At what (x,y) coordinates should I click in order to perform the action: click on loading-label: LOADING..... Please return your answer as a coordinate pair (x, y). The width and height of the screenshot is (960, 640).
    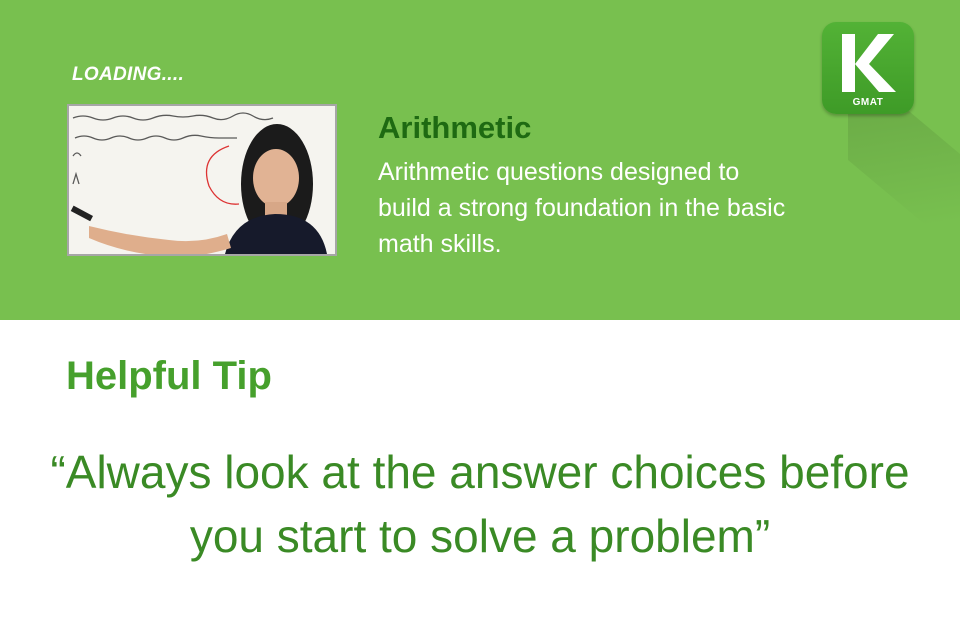
    Looking at the image, I should click on (128, 74).